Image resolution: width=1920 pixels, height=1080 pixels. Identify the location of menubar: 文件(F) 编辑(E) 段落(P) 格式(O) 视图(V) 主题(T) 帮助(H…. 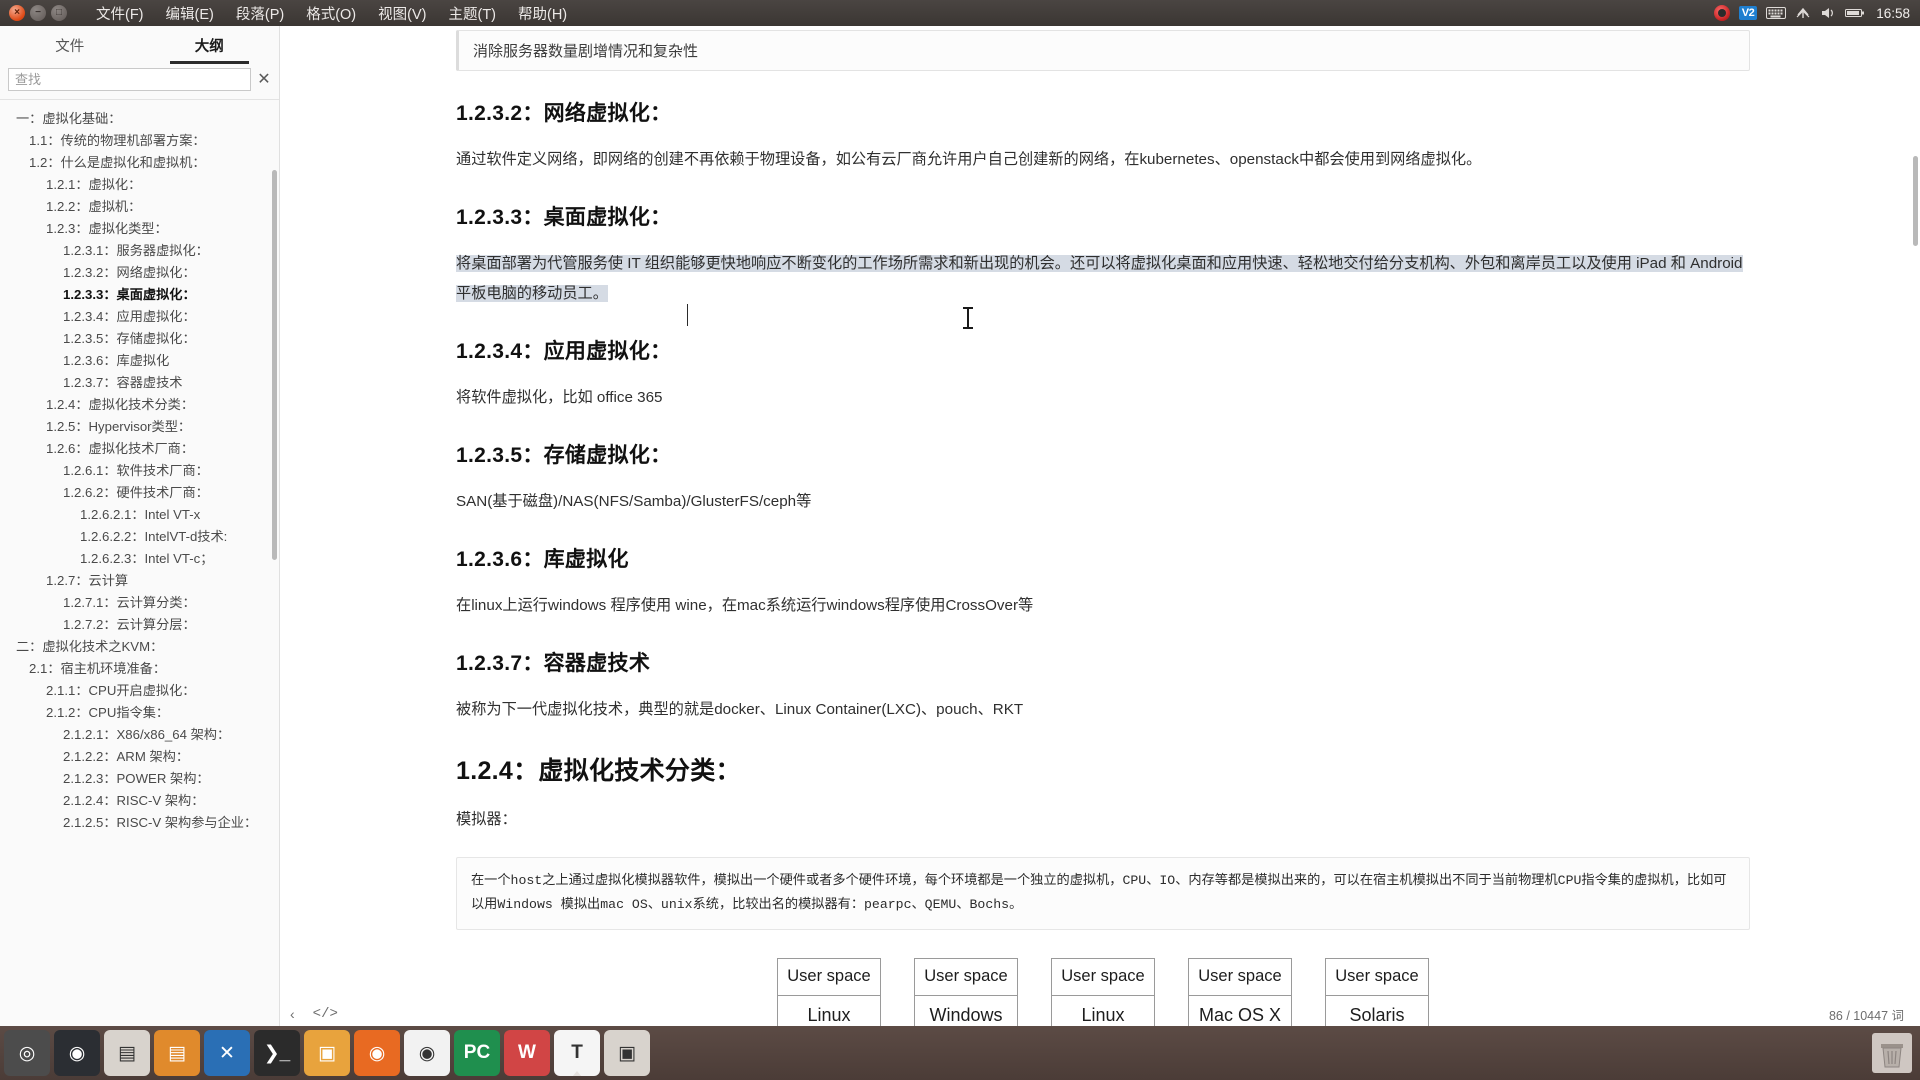
(331, 13).